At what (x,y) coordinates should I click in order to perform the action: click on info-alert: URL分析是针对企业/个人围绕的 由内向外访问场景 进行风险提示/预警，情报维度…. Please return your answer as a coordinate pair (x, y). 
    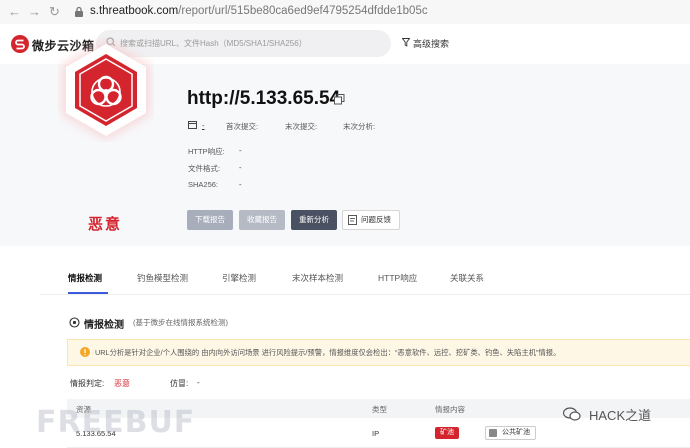
    Looking at the image, I should click on (378, 352).